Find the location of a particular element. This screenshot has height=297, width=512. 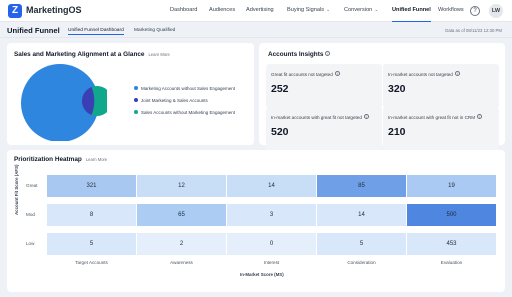

metric-value: 520 is located at coordinates (280, 132).